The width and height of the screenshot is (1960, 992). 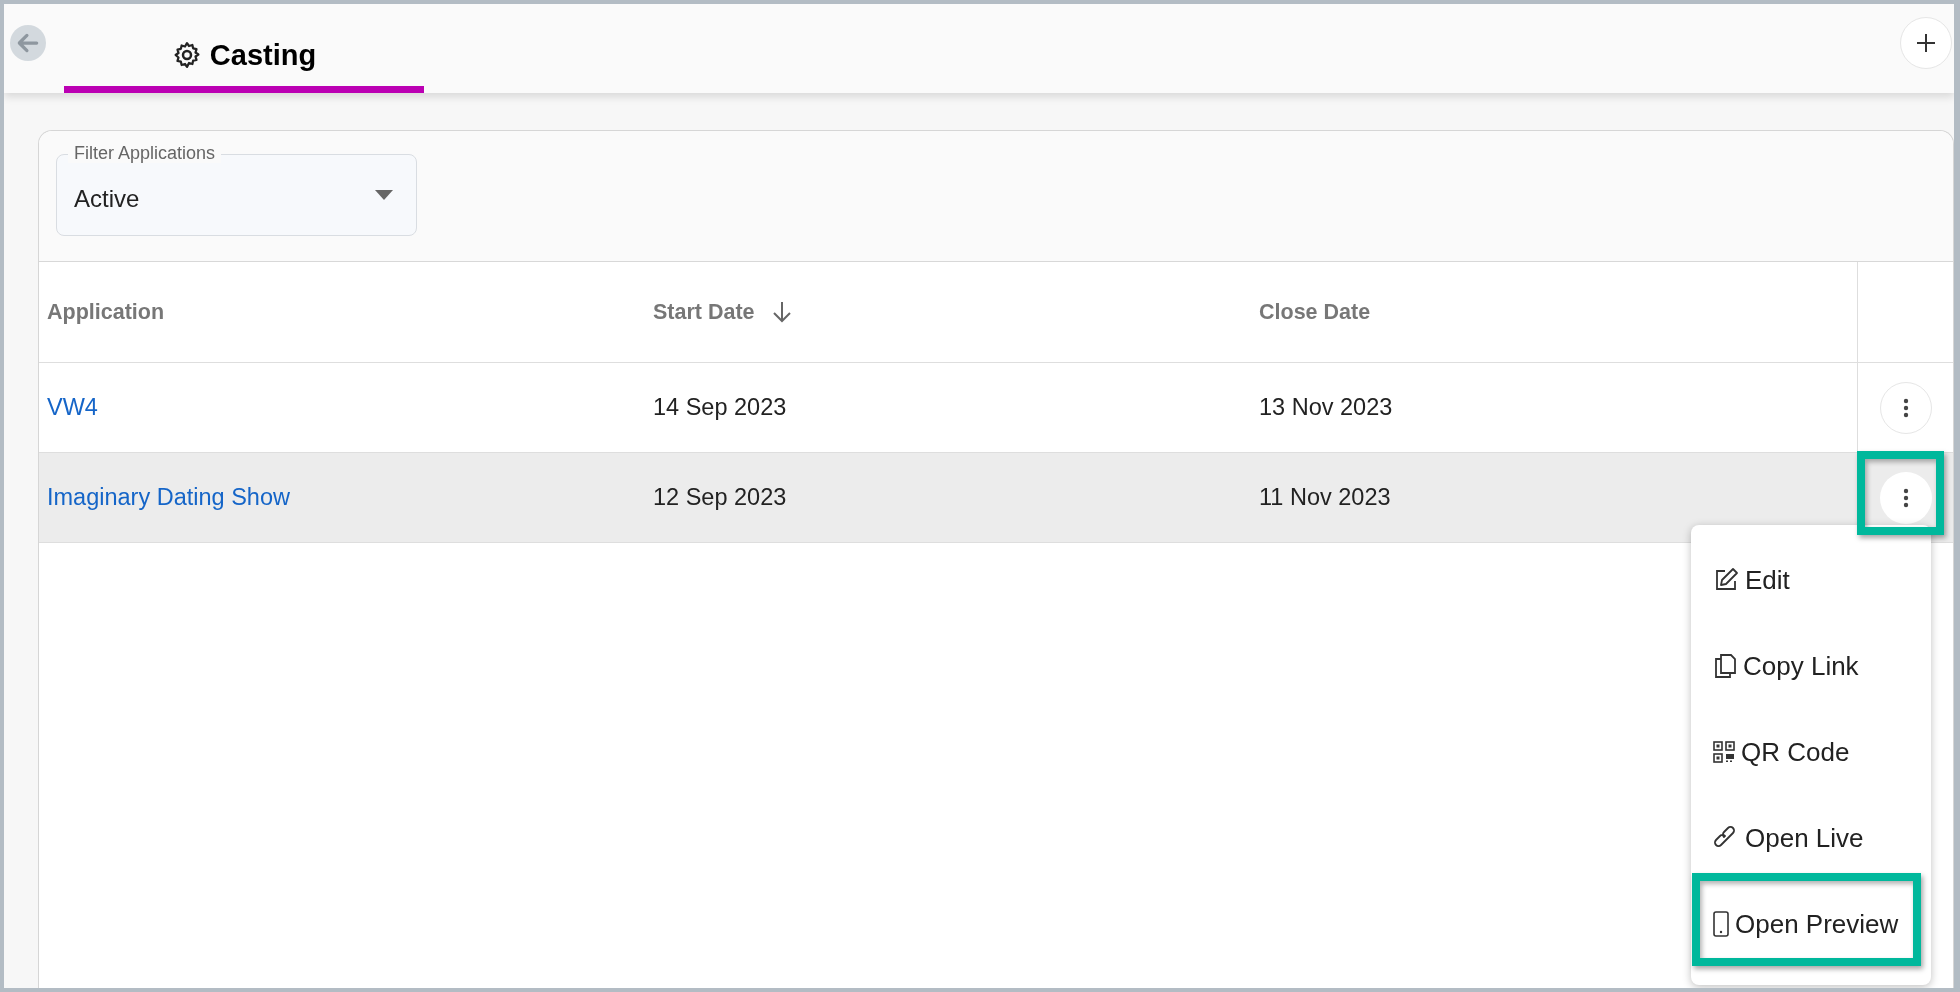 What do you see at coordinates (1724, 752) in the screenshot?
I see `qr-code-icon` at bounding box center [1724, 752].